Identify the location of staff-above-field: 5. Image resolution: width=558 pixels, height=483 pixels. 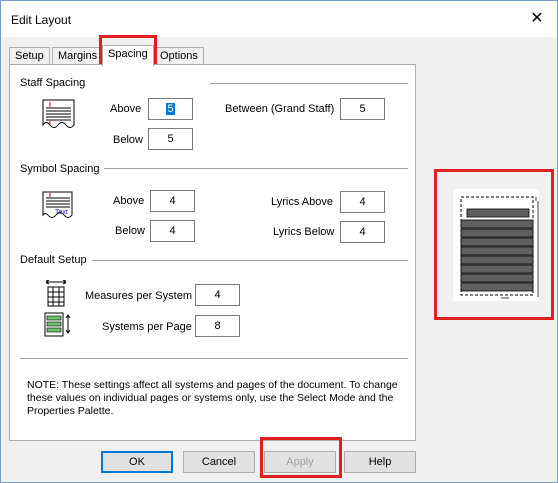
(170, 109).